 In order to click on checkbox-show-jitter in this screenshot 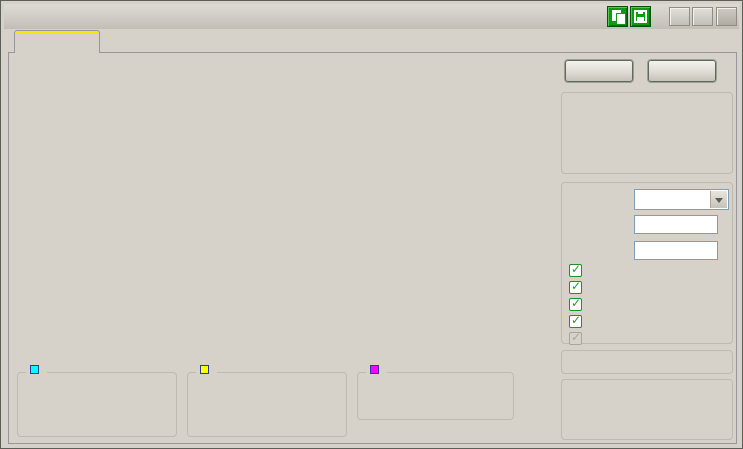, I will do `click(578, 303)`.